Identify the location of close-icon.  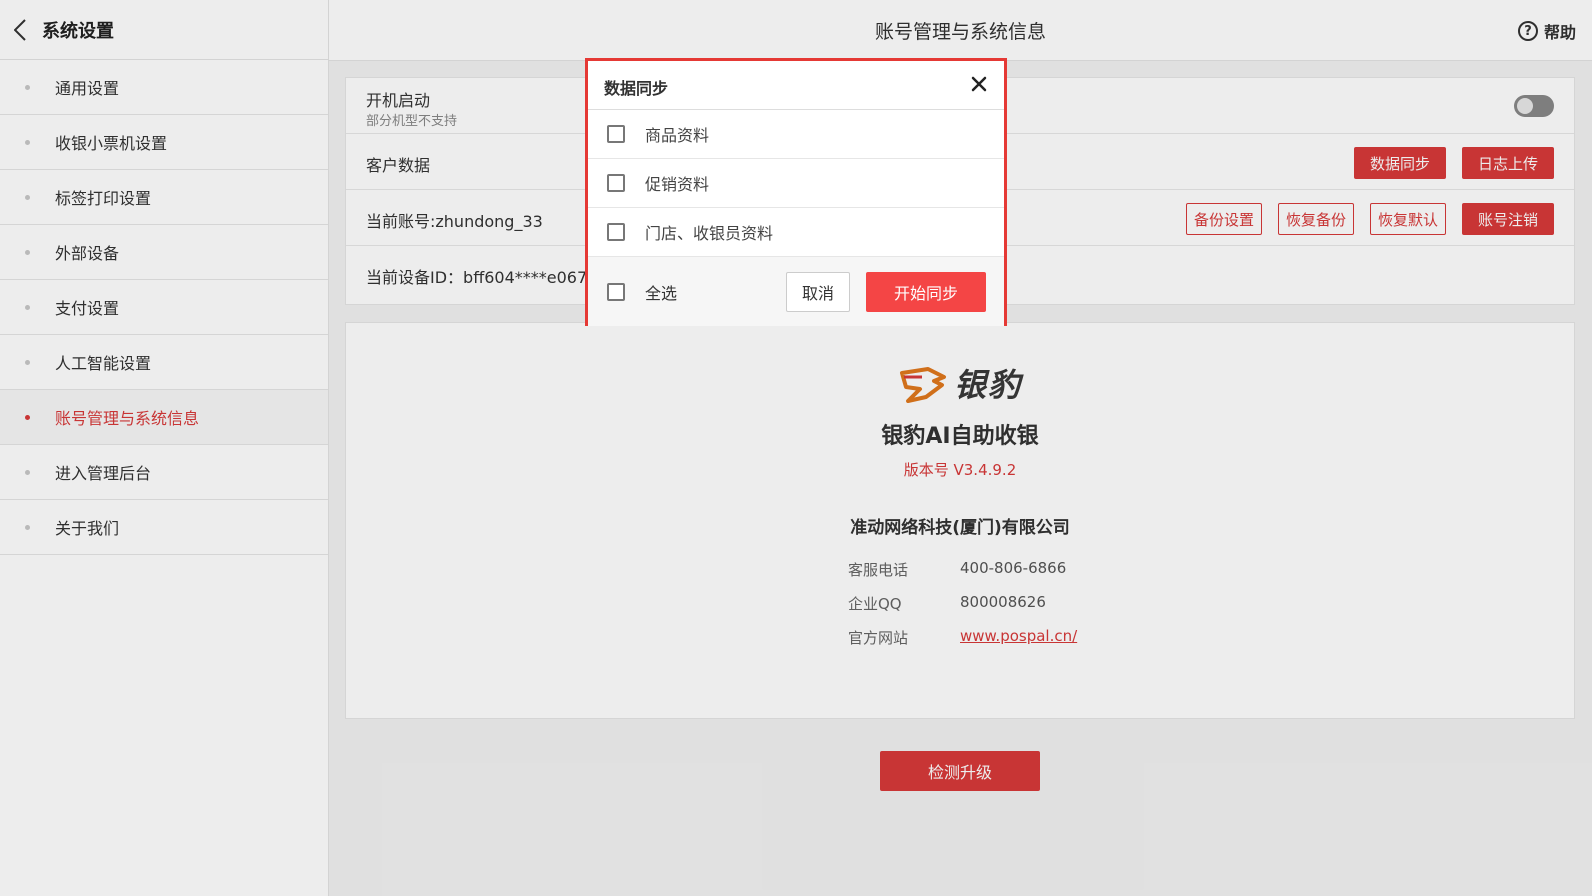
(979, 84).